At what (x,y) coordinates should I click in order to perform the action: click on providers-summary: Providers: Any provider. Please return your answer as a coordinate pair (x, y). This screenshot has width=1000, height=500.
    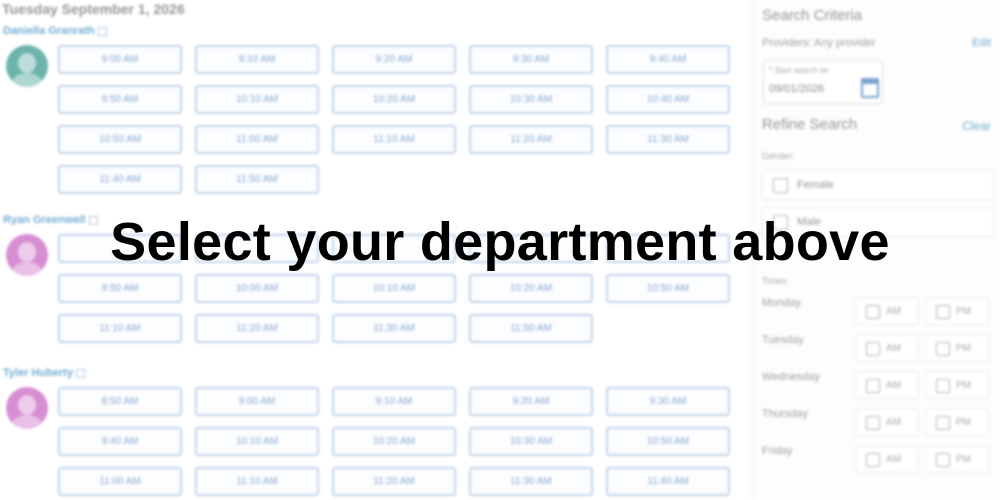
    Looking at the image, I should click on (819, 43).